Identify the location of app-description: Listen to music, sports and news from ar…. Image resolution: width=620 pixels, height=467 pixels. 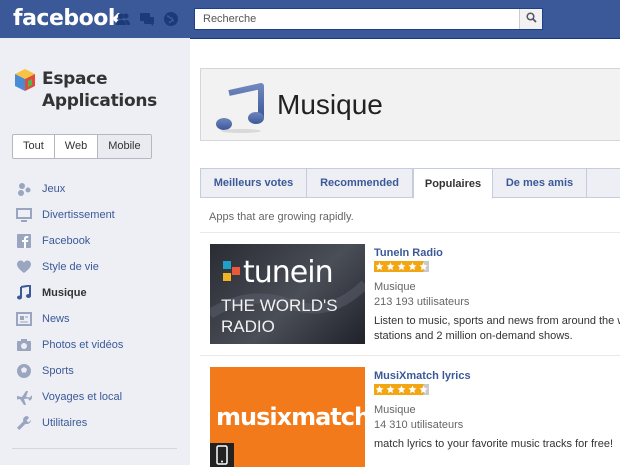
(497, 328).